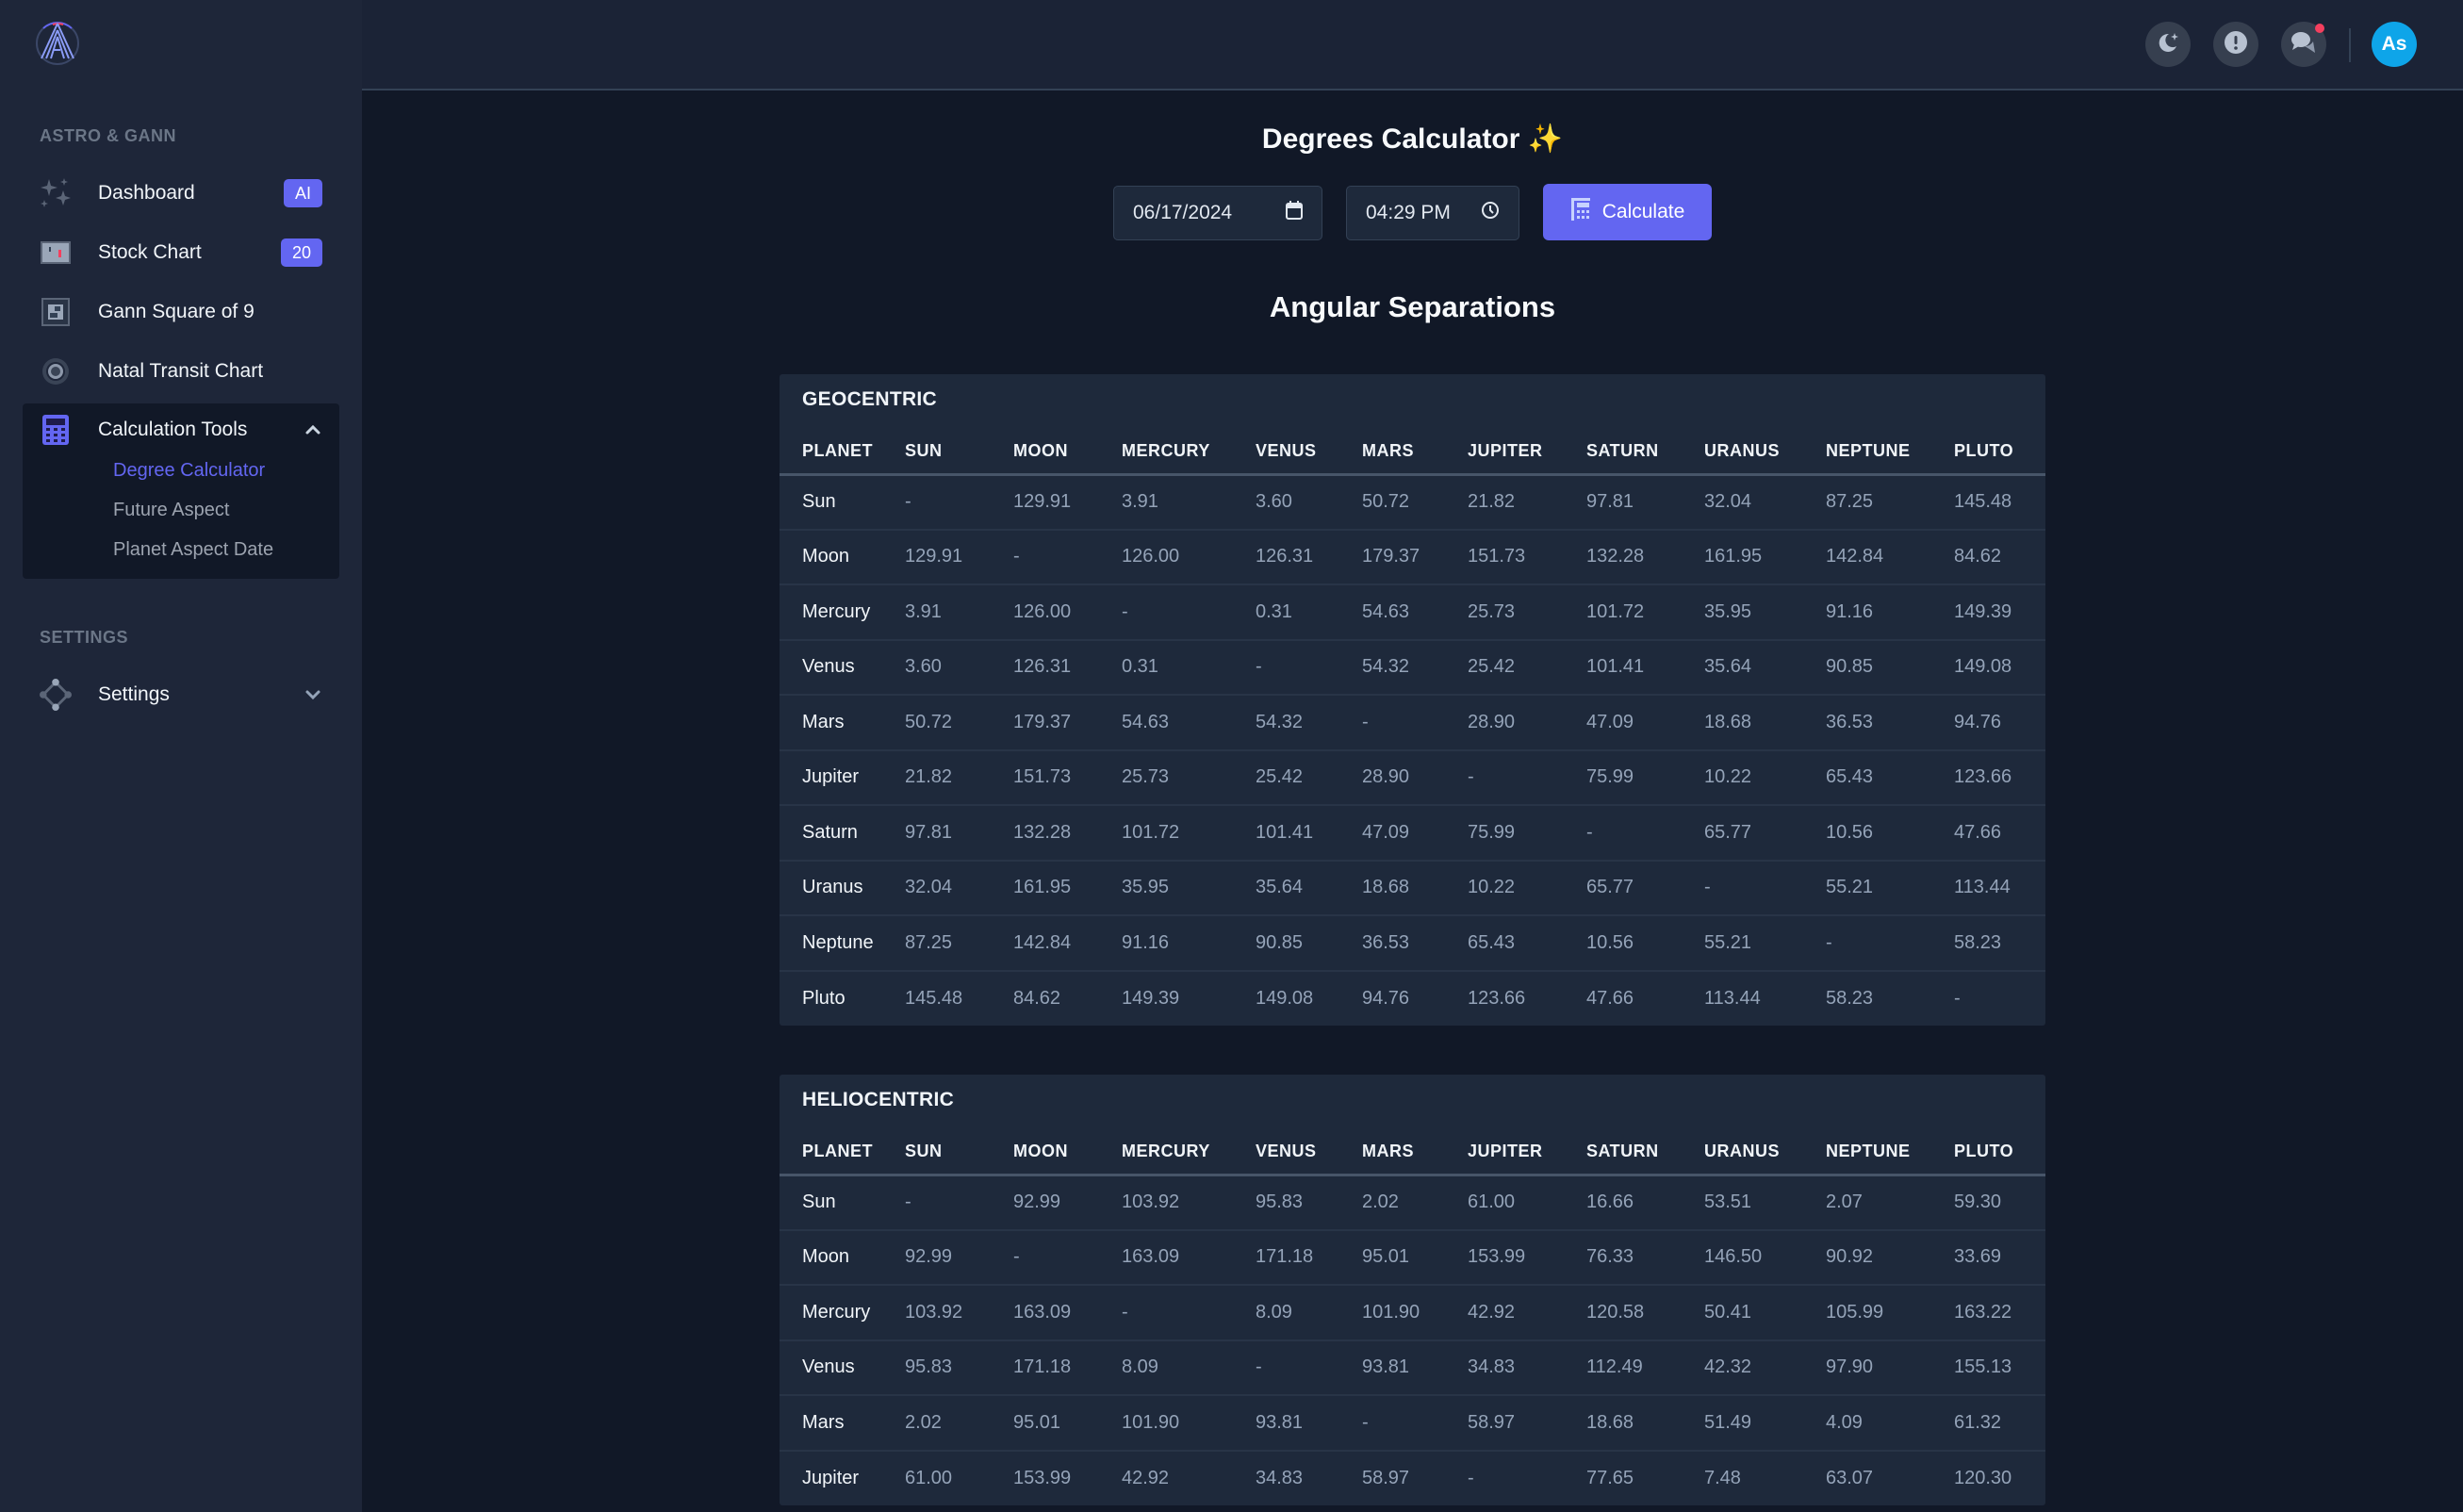 The image size is (2463, 1512). I want to click on separation-cell: 149.08, so click(1285, 998).